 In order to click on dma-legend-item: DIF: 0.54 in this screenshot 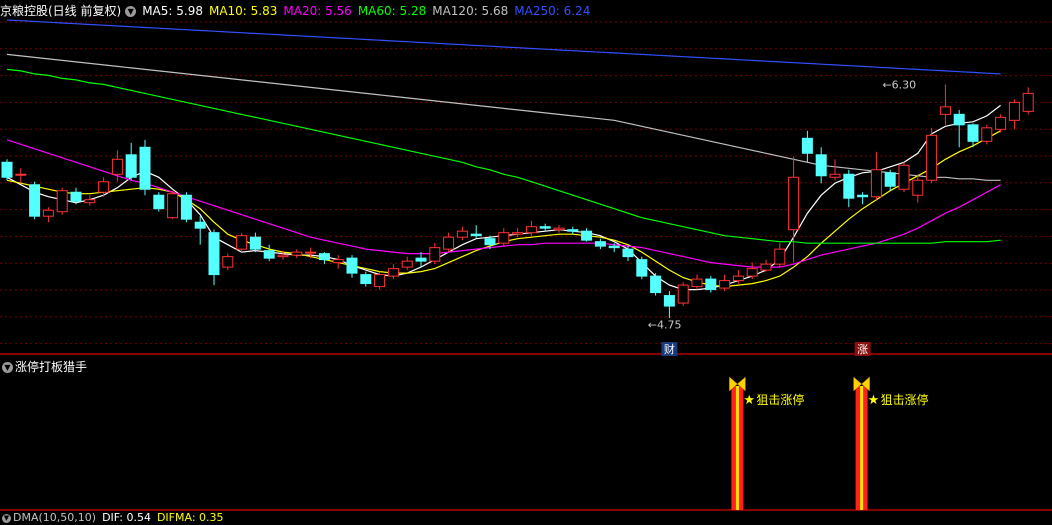, I will do `click(126, 517)`.